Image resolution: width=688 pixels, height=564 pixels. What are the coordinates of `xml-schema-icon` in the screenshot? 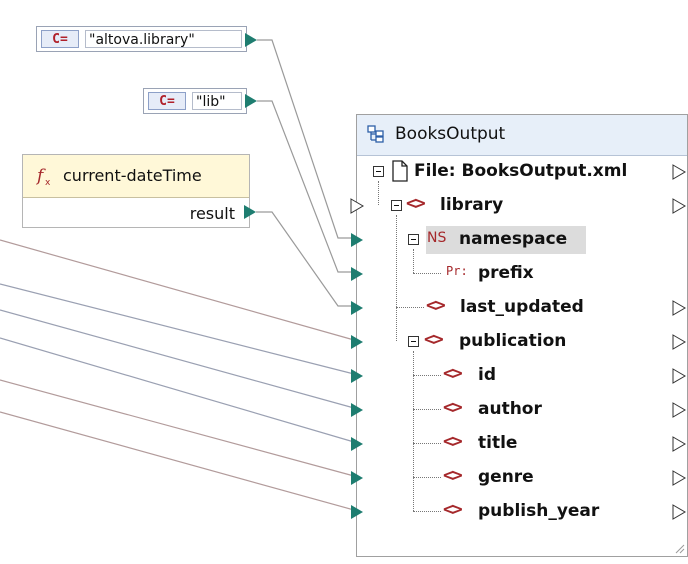 It's located at (375, 134).